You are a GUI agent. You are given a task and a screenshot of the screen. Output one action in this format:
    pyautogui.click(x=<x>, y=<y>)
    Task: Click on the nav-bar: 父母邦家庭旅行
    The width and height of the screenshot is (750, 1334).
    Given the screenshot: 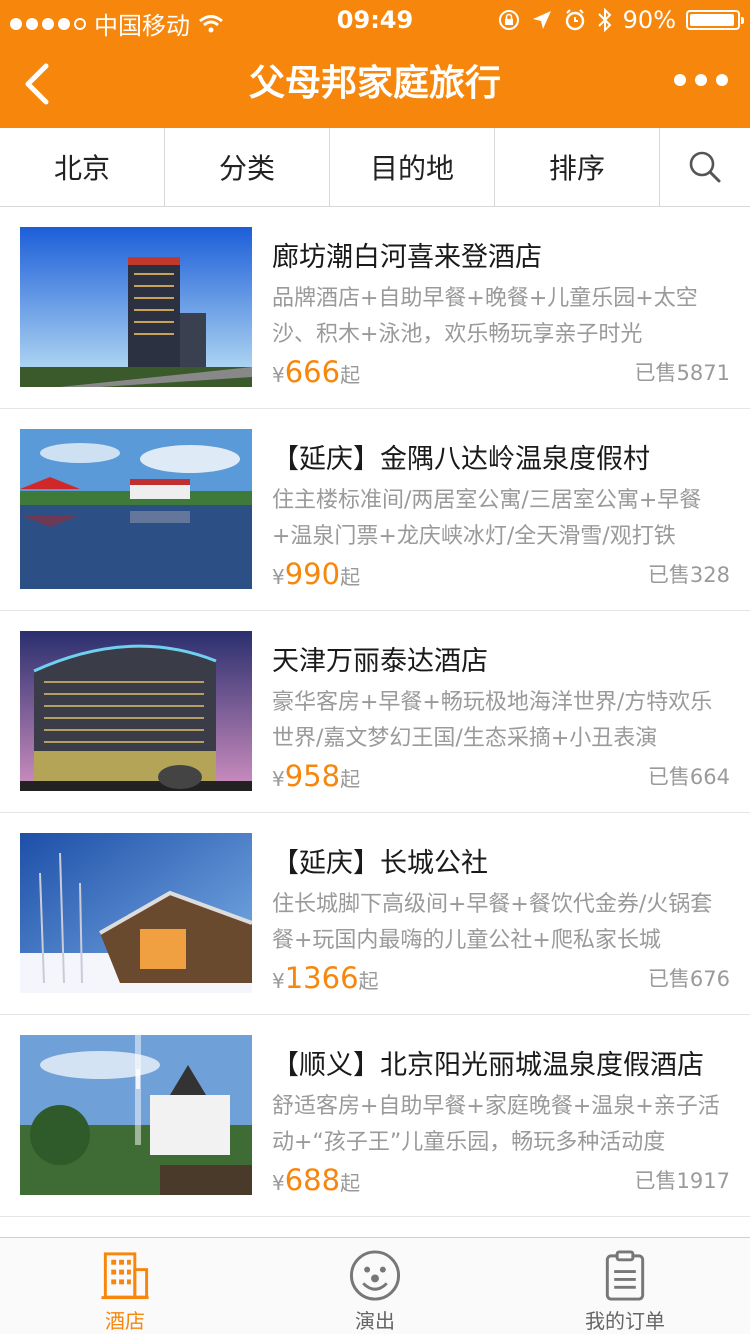 What is the action you would take?
    pyautogui.click(x=375, y=84)
    